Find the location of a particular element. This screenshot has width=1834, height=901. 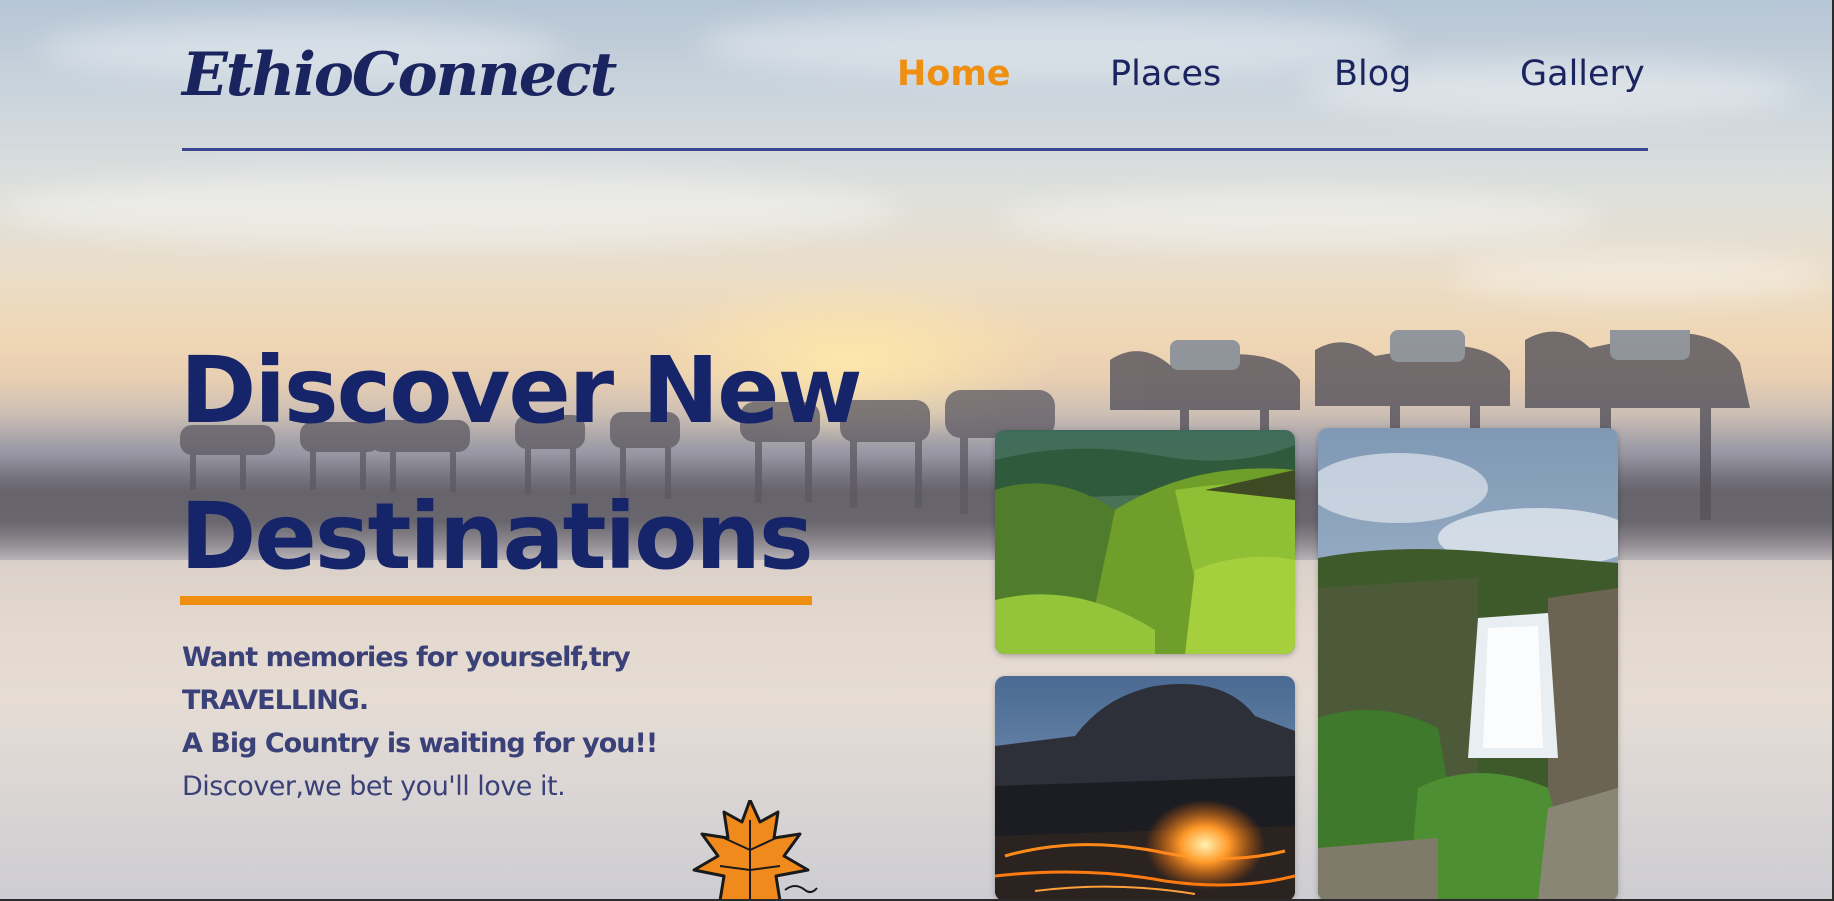

maple-leaf-icon is located at coordinates (755, 848).